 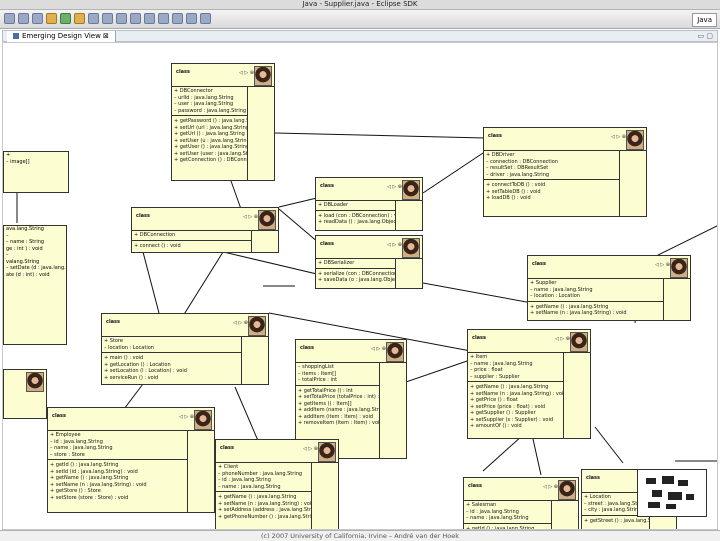 I want to click on member-row: – setDate (d : java.lang.String) : void, so click(x=35, y=268).